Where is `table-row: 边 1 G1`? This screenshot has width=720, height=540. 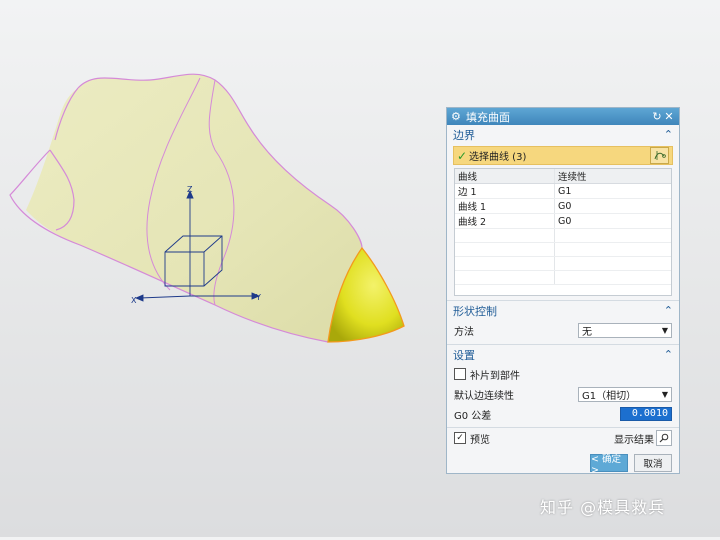 table-row: 边 1 G1 is located at coordinates (563, 191).